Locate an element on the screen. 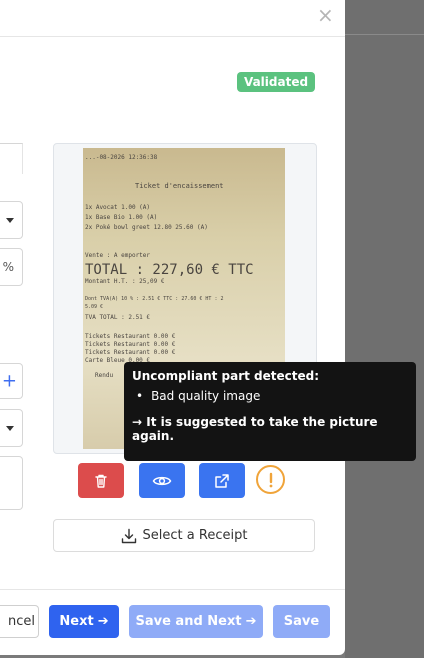  view-receipt-button is located at coordinates (162, 480).